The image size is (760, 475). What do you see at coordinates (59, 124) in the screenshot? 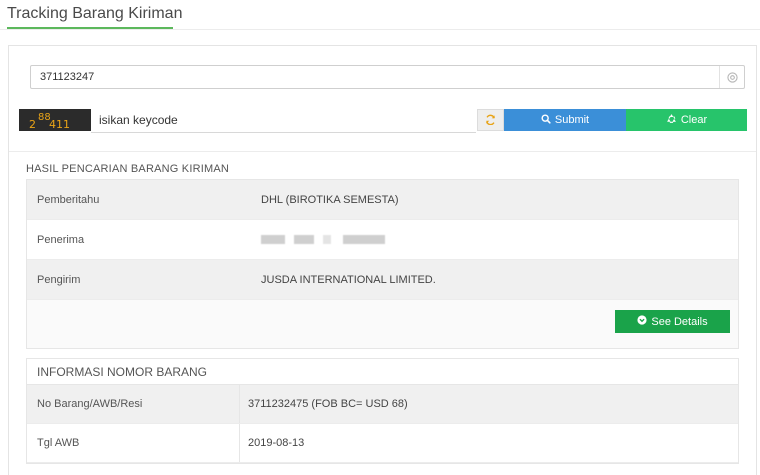
I see `svg-text: 411` at bounding box center [59, 124].